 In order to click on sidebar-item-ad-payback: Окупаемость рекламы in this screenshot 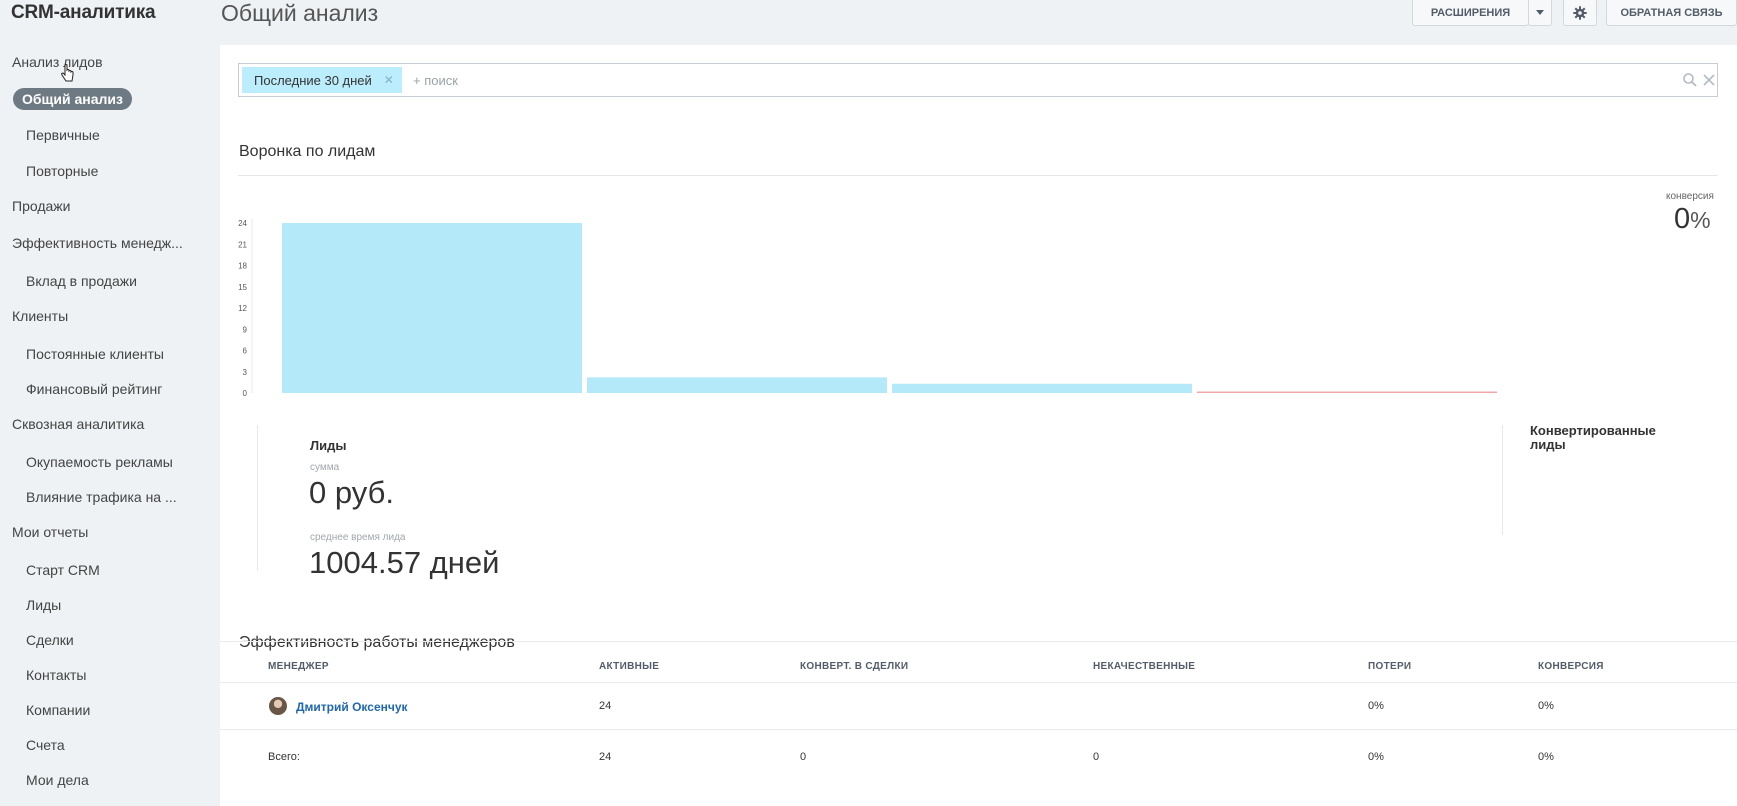, I will do `click(99, 462)`.